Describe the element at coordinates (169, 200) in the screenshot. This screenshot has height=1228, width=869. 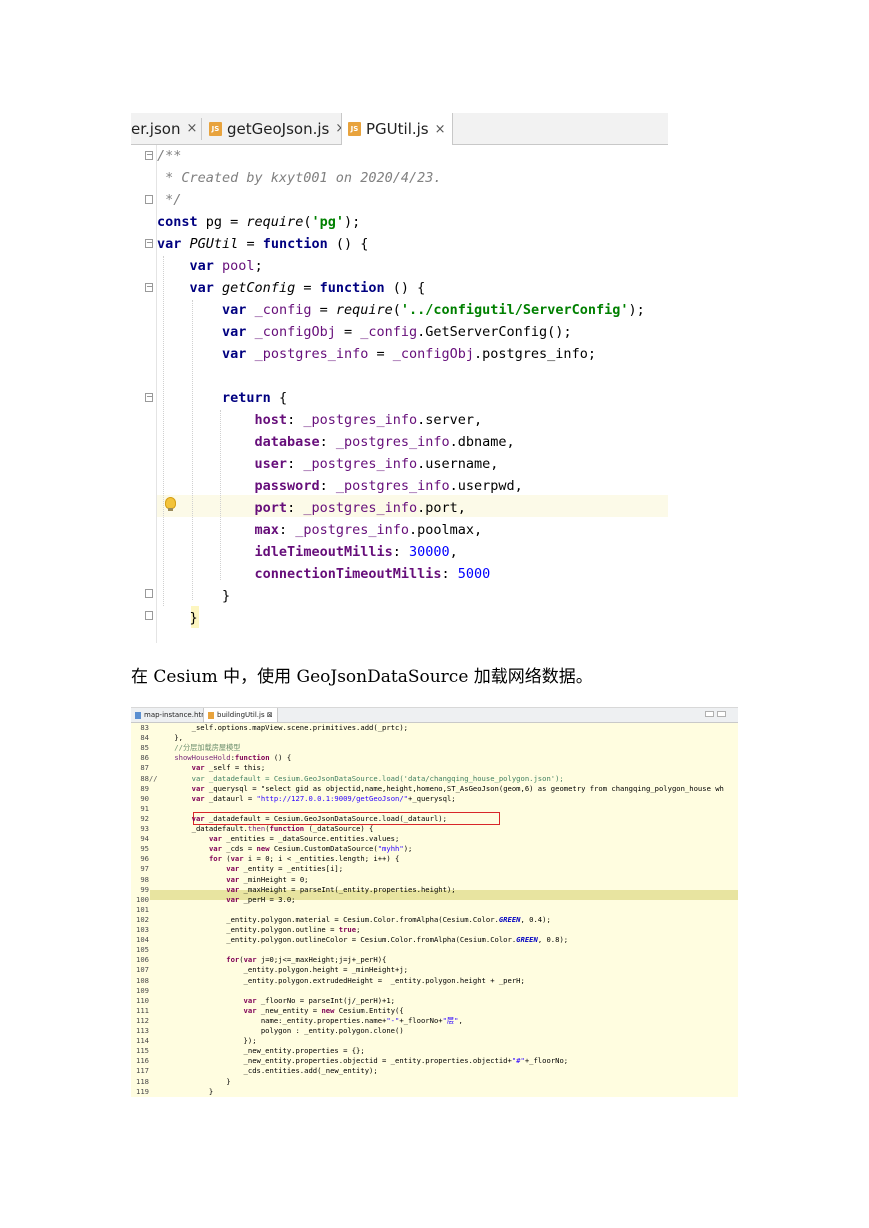
I see `code-line: */` at that location.